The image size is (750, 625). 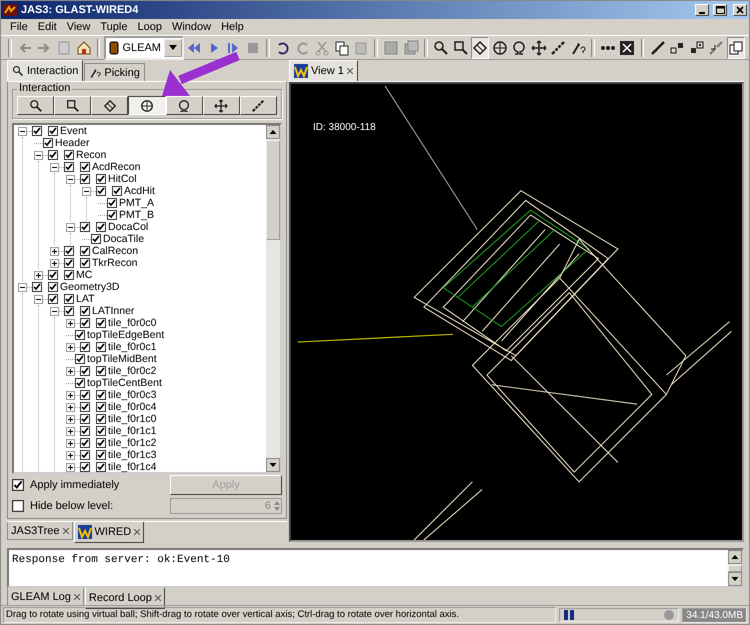 I want to click on tab: JAS3Tree, so click(x=40, y=531).